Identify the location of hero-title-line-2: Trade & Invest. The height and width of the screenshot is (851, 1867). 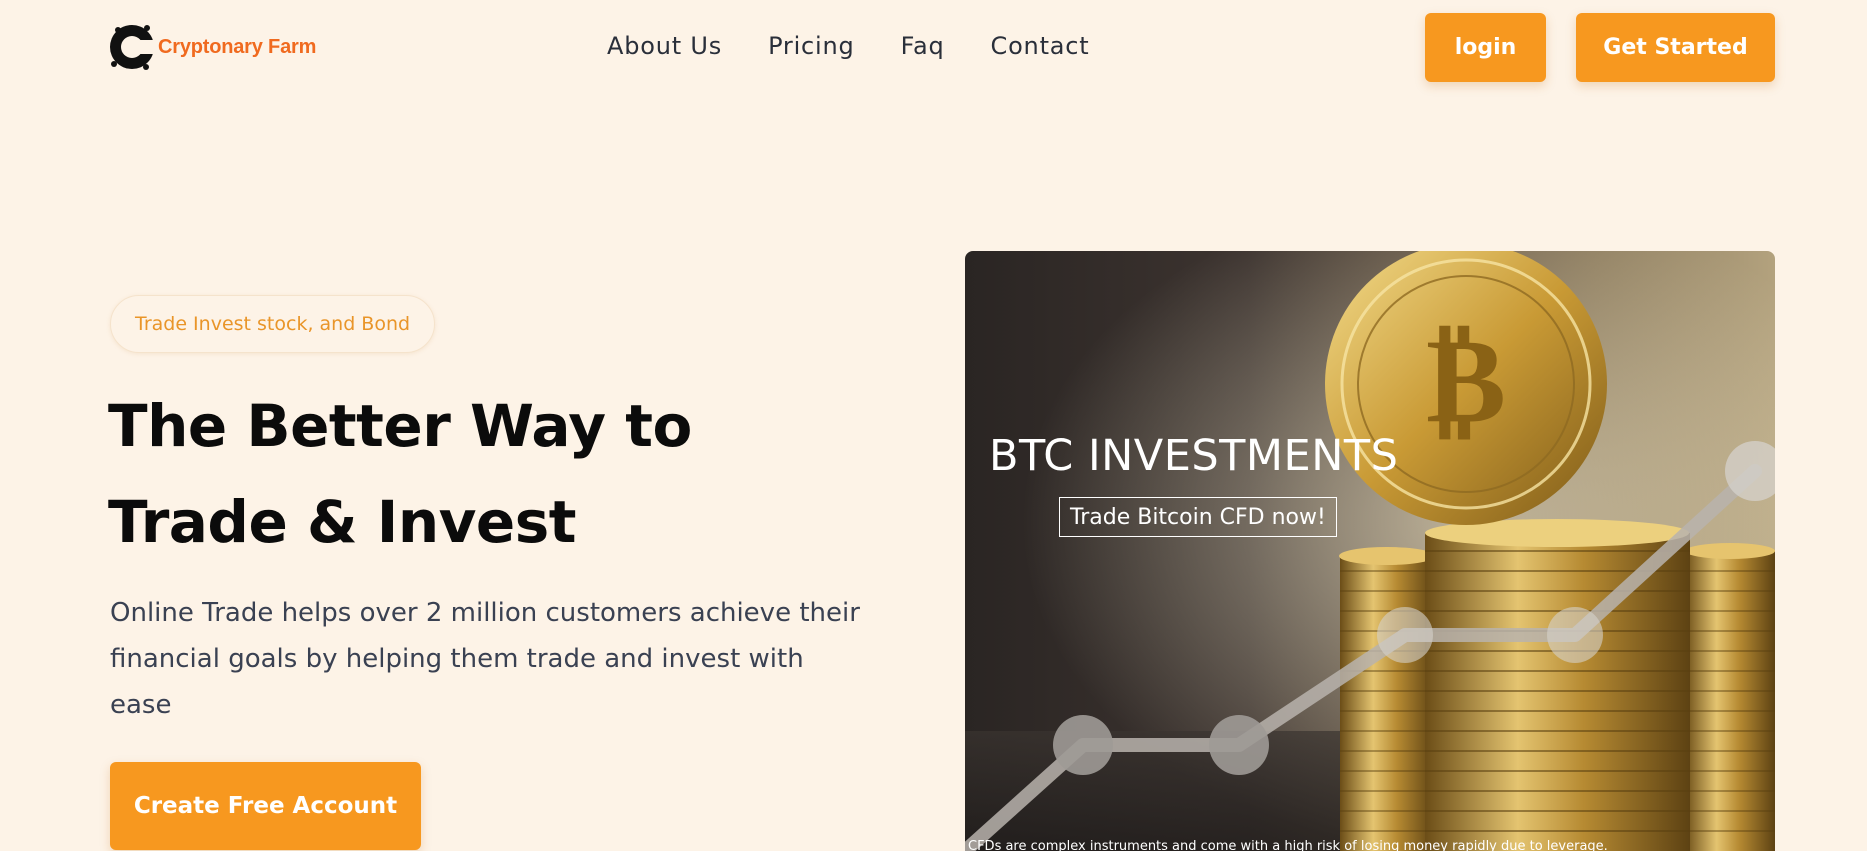
(342, 522).